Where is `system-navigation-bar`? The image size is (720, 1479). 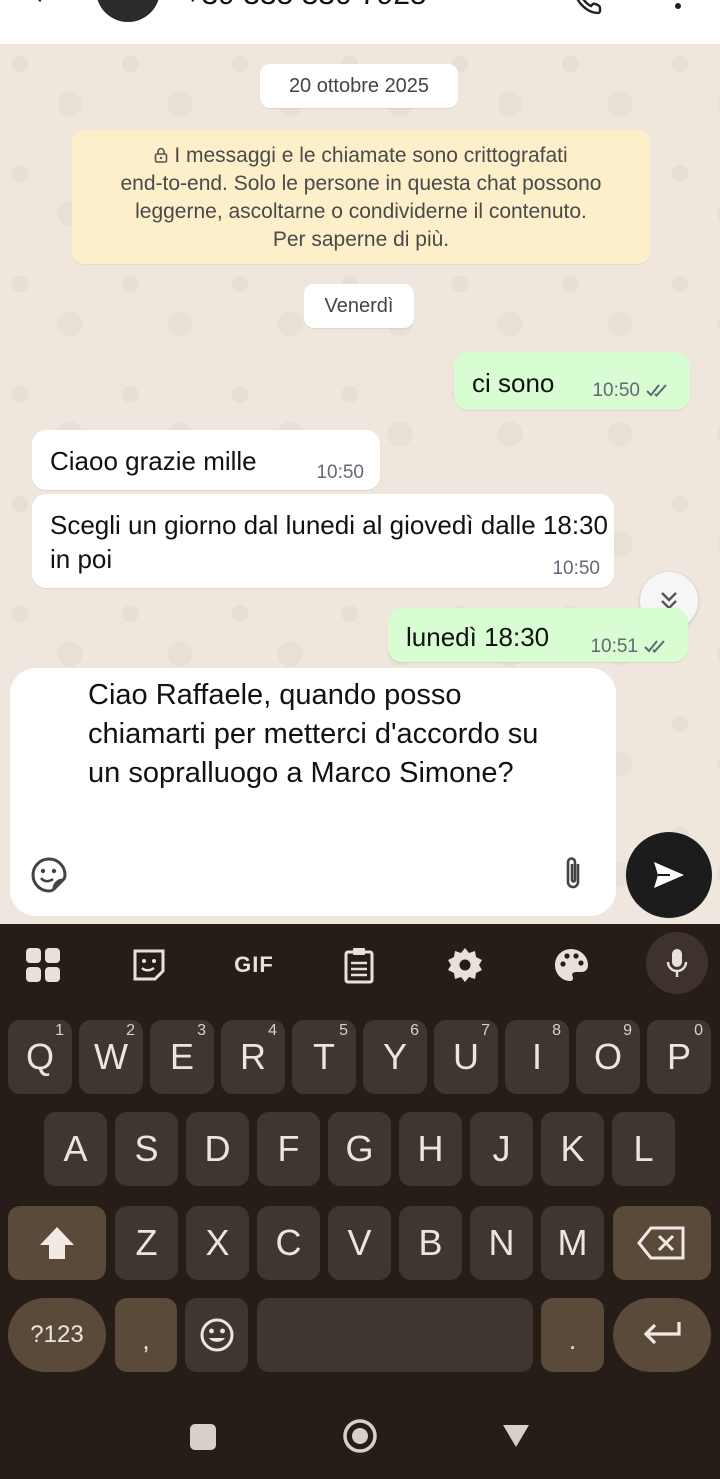
system-navigation-bar is located at coordinates (360, 1441).